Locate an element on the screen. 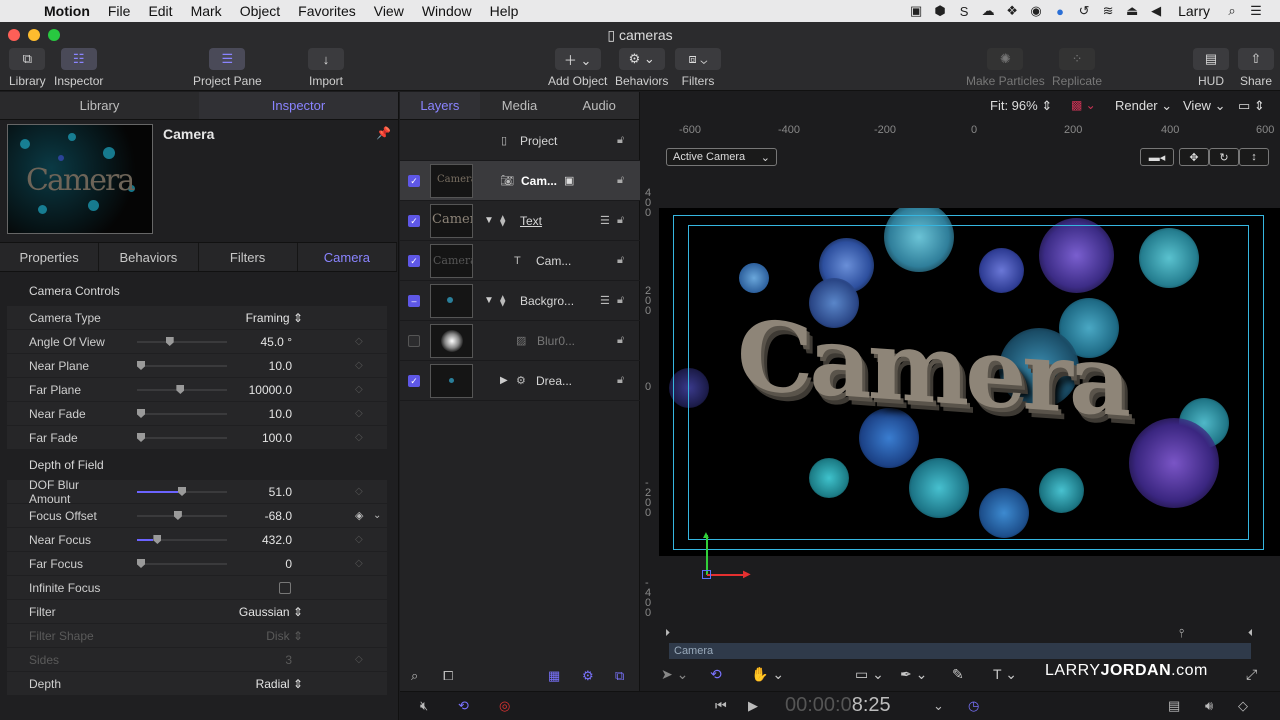 This screenshot has height=720, width=1280. checker-icon: ▦ is located at coordinates (554, 676).